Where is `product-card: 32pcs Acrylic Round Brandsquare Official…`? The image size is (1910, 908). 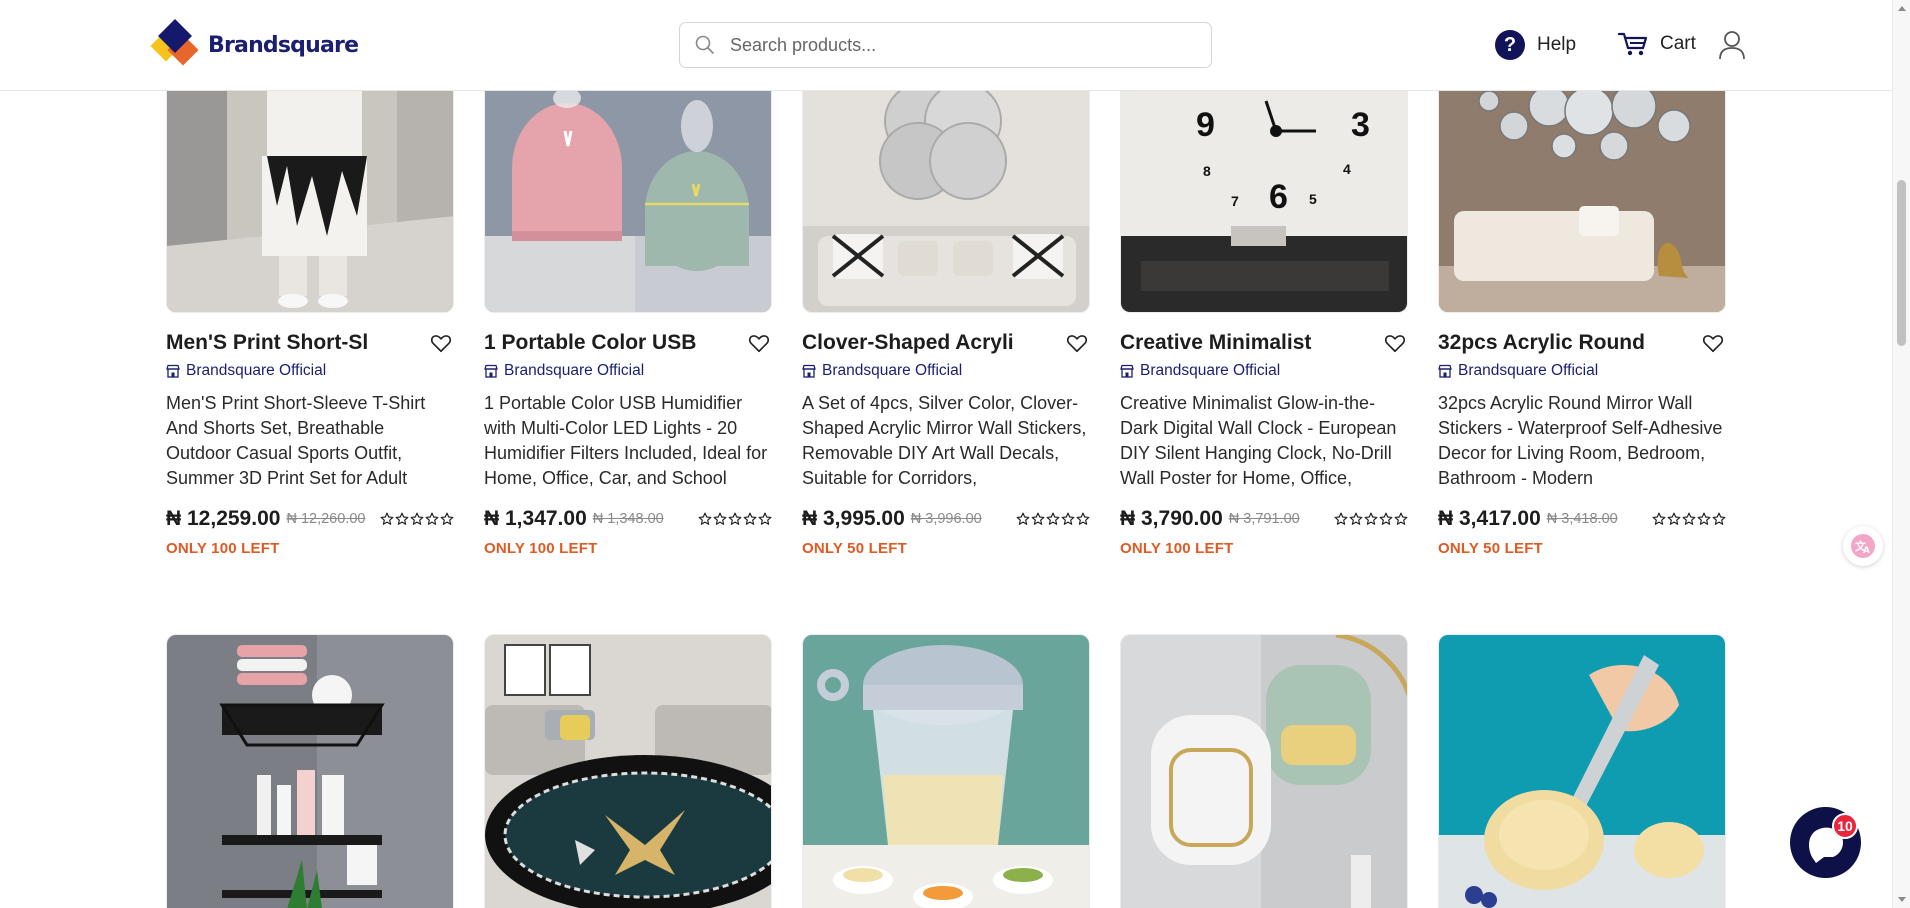 product-card: 32pcs Acrylic Round Brandsquare Official… is located at coordinates (1582, 321).